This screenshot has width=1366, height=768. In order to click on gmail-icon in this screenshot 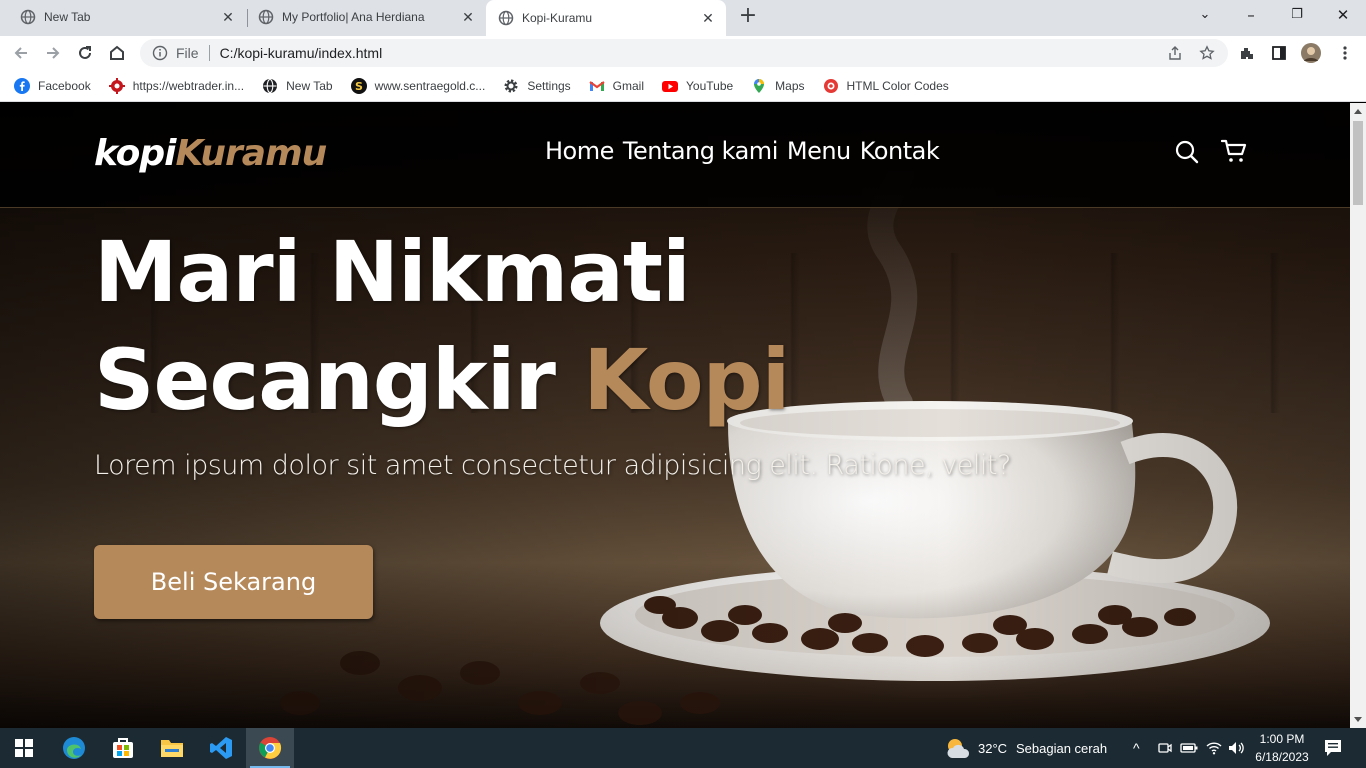, I will do `click(597, 86)`.